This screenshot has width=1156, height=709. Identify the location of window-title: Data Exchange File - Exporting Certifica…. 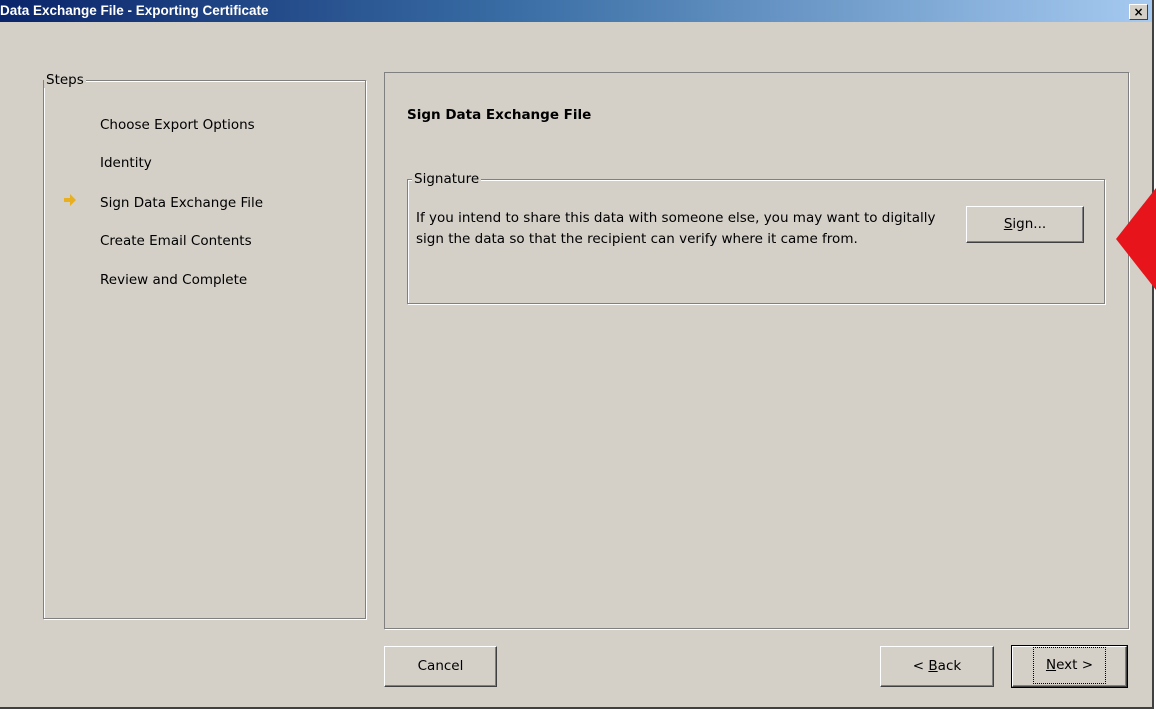
(134, 10).